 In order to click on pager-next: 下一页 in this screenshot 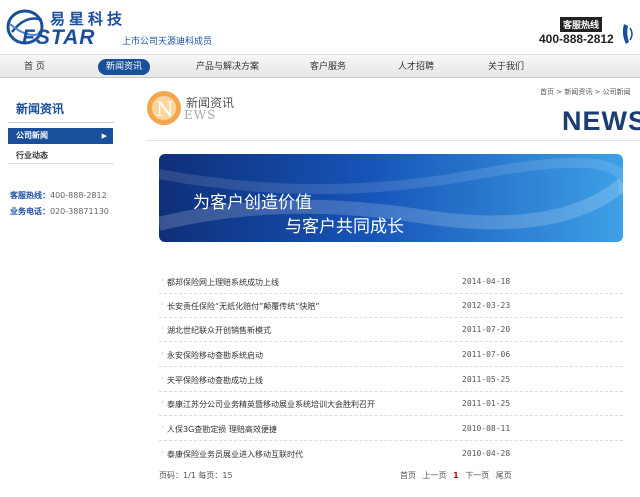, I will do `click(477, 475)`.